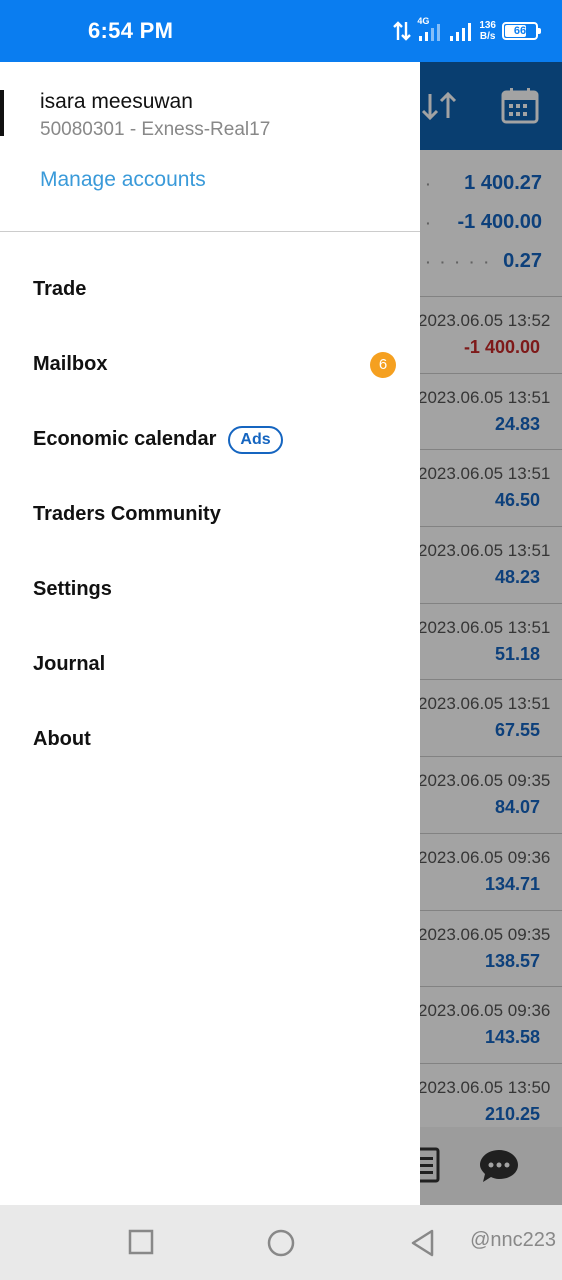  I want to click on home-circle-icon, so click(281, 1243).